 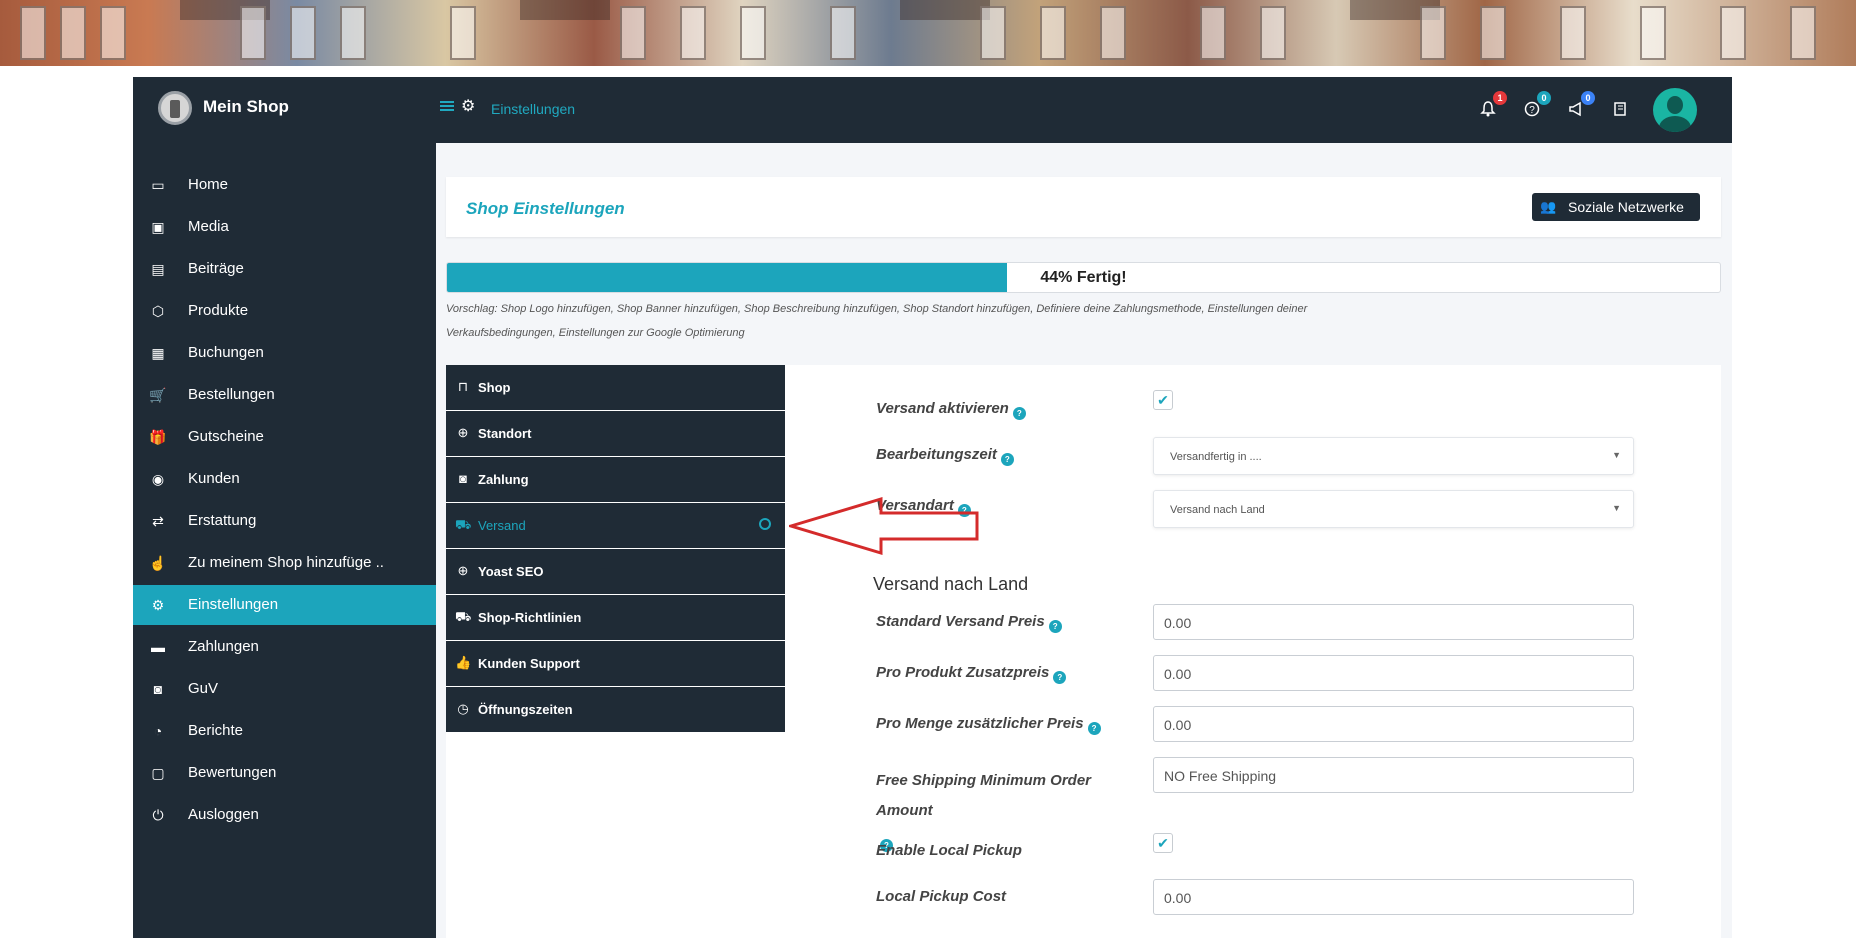 I want to click on notifications-badge: 1, so click(x=1500, y=98).